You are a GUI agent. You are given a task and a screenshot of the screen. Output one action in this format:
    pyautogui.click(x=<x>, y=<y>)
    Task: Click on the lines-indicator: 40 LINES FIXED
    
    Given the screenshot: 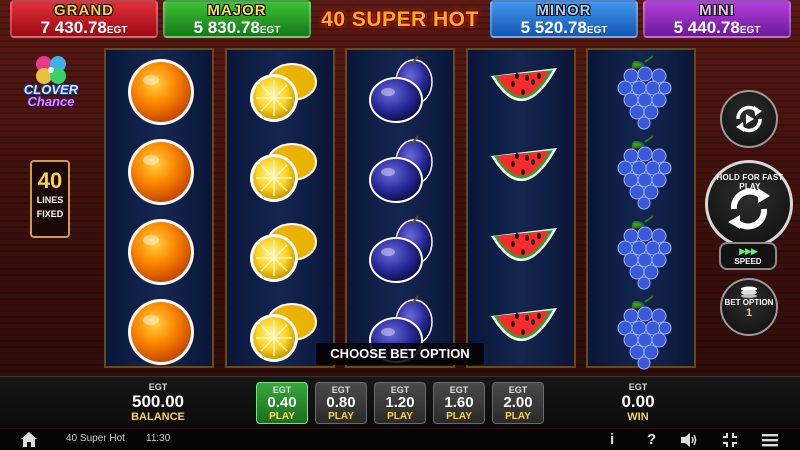 What is the action you would take?
    pyautogui.click(x=50, y=199)
    